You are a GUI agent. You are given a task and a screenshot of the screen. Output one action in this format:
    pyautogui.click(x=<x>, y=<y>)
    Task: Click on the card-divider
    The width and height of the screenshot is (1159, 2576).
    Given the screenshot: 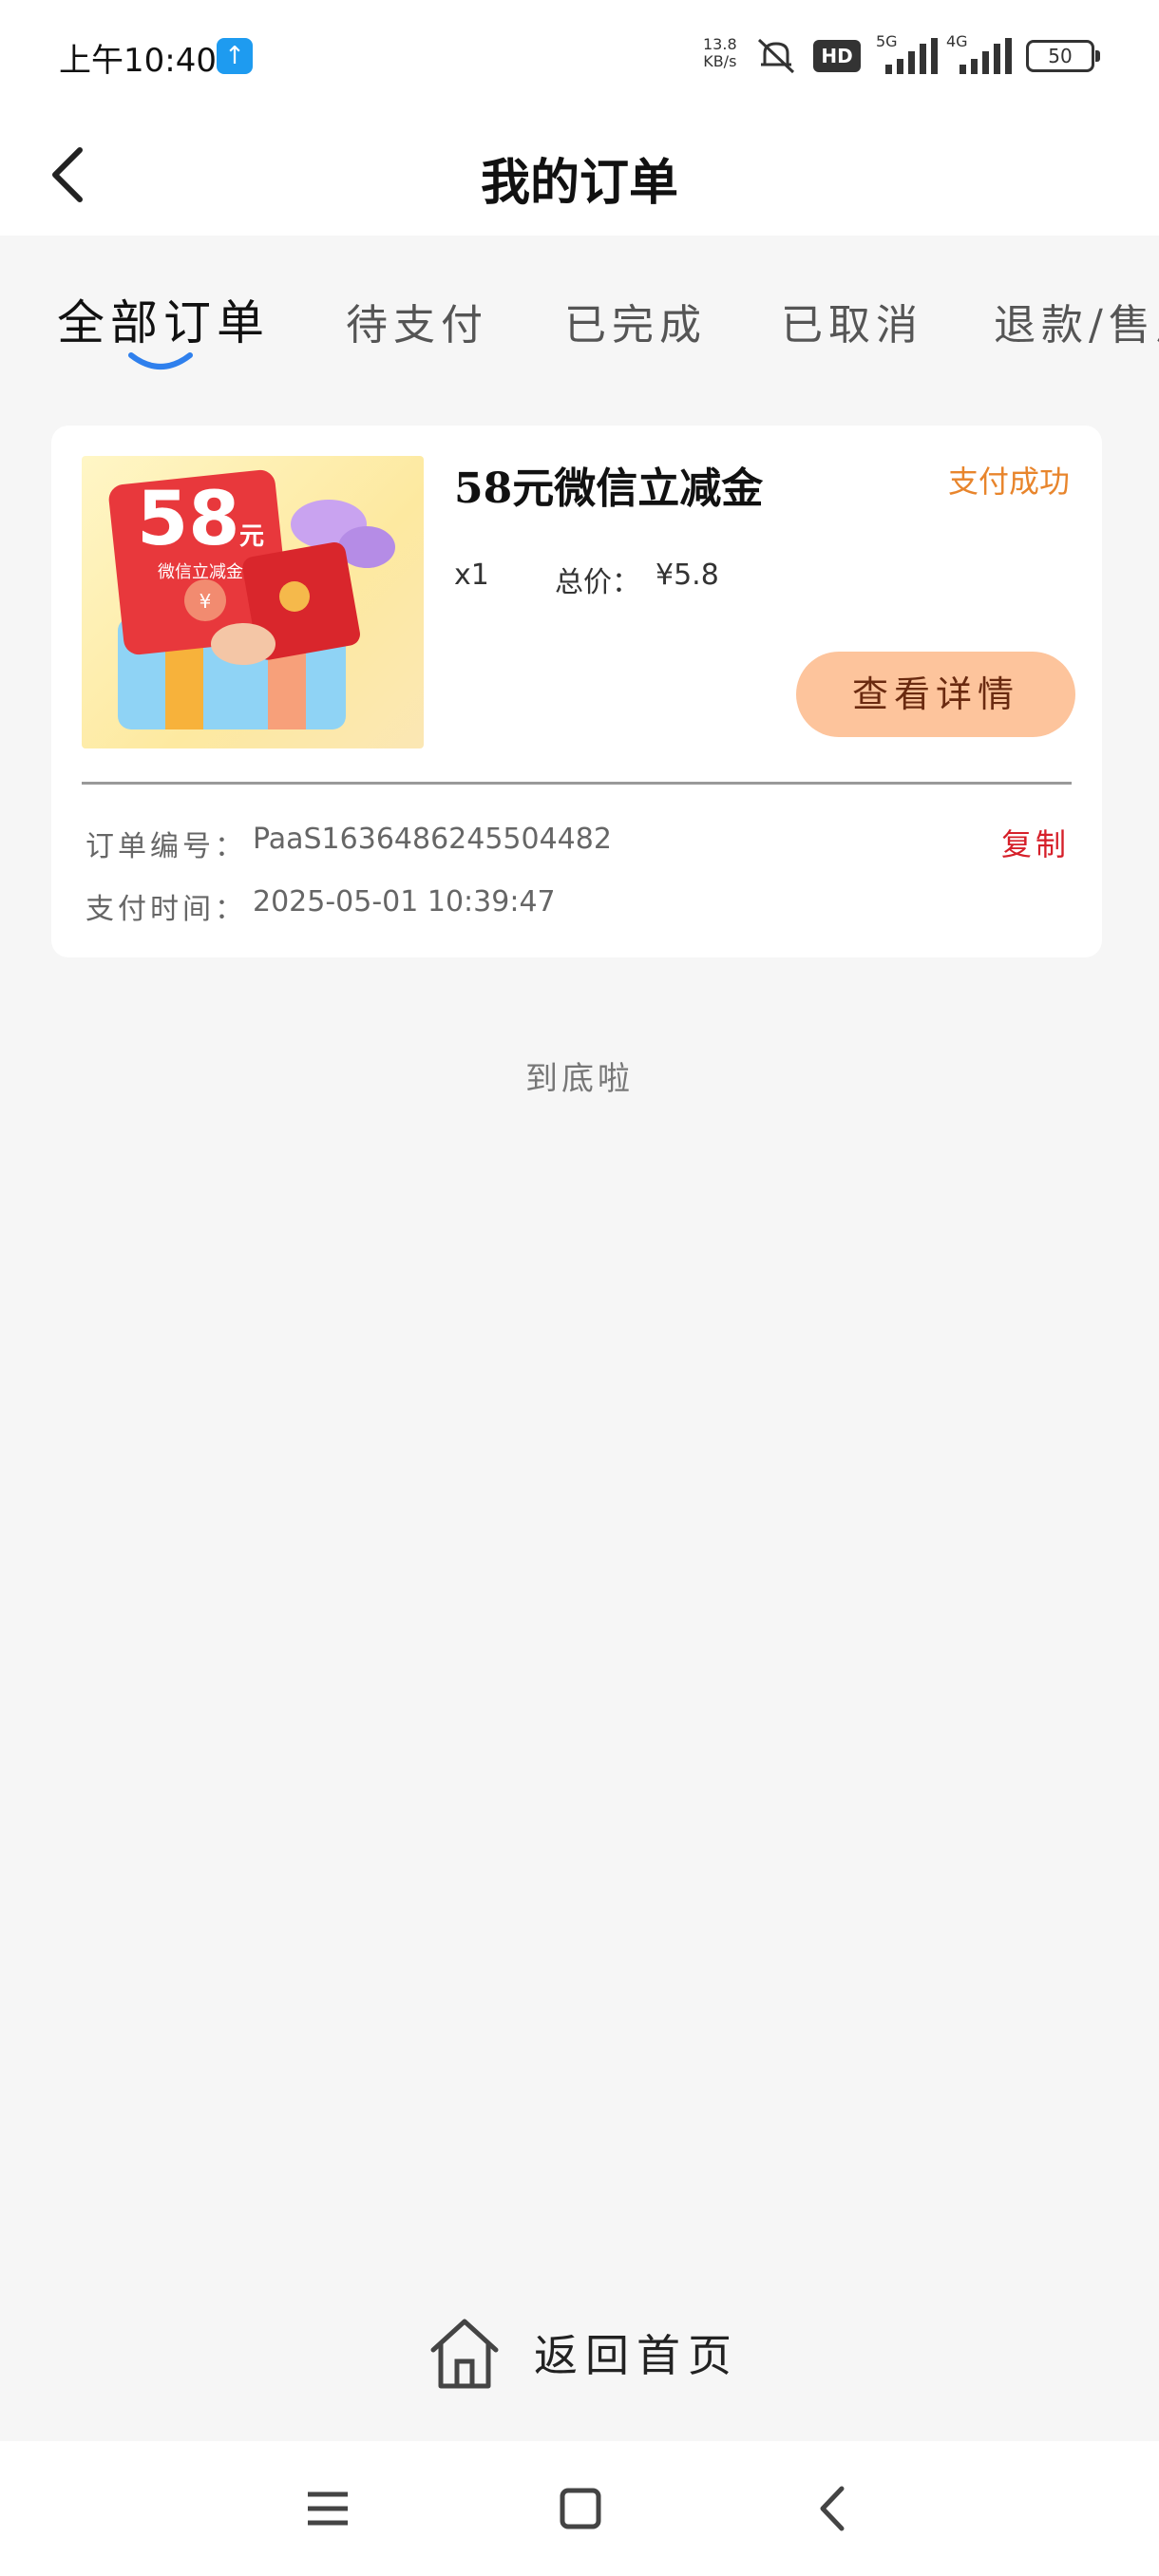 What is the action you would take?
    pyautogui.click(x=577, y=783)
    